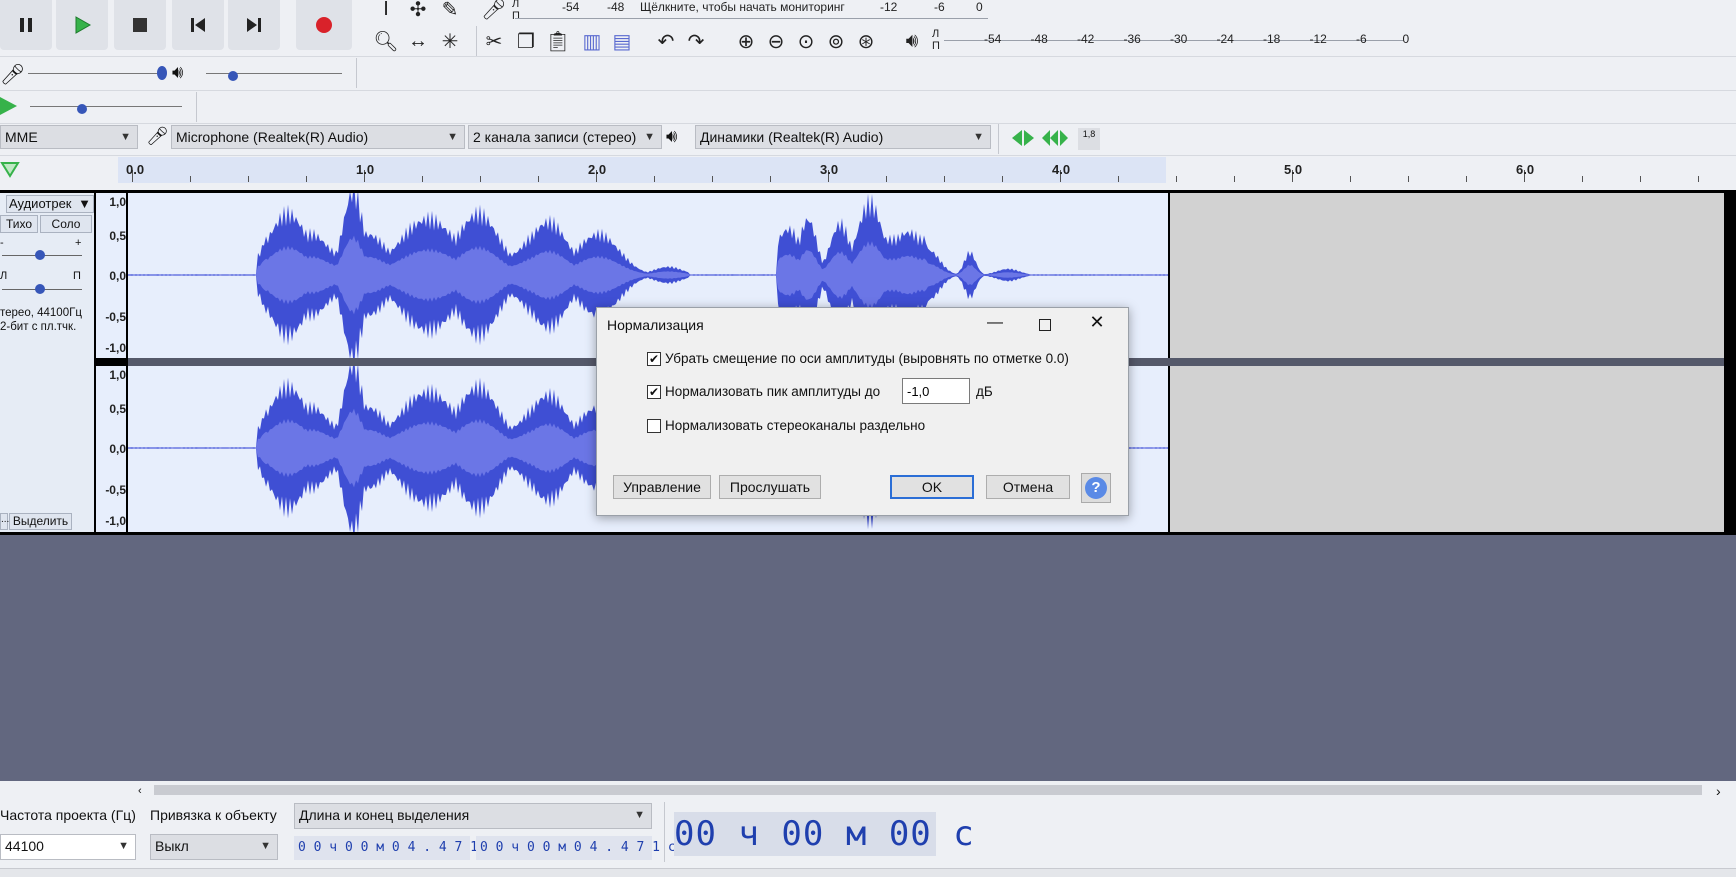 This screenshot has height=877, width=1736. Describe the element at coordinates (1525, 169) in the screenshot. I see `ruler-label: 6.0` at that location.